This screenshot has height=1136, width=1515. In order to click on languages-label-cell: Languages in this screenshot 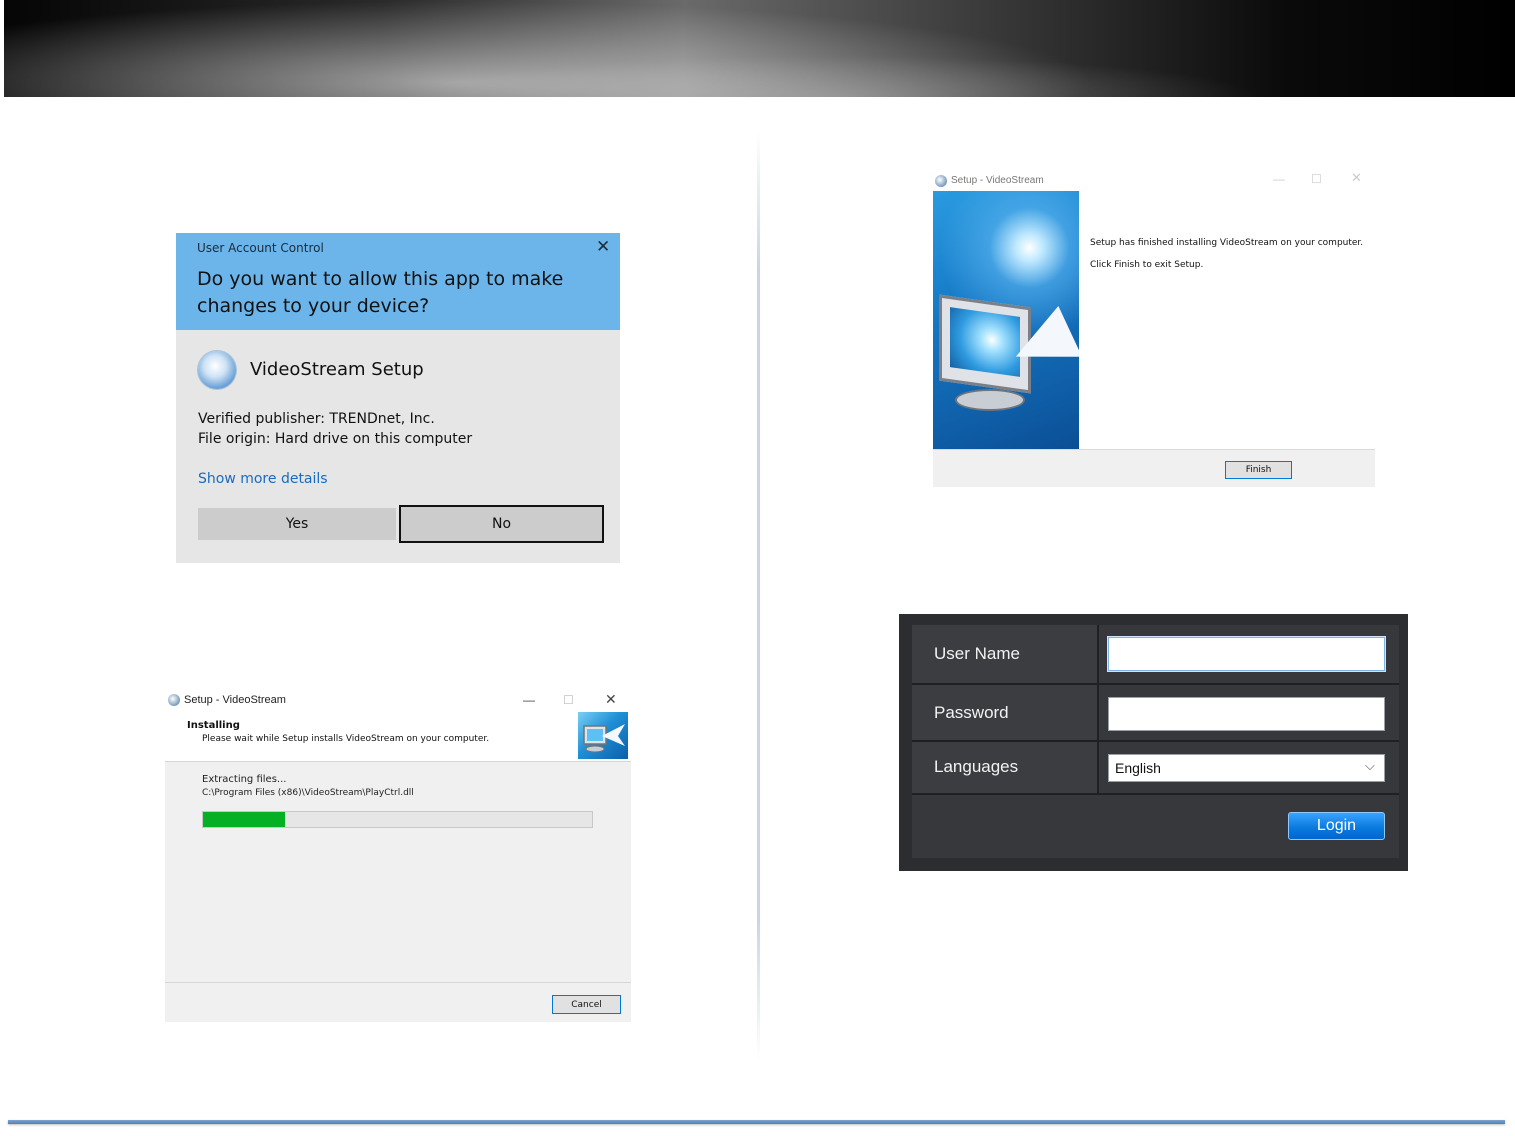, I will do `click(1005, 767)`.